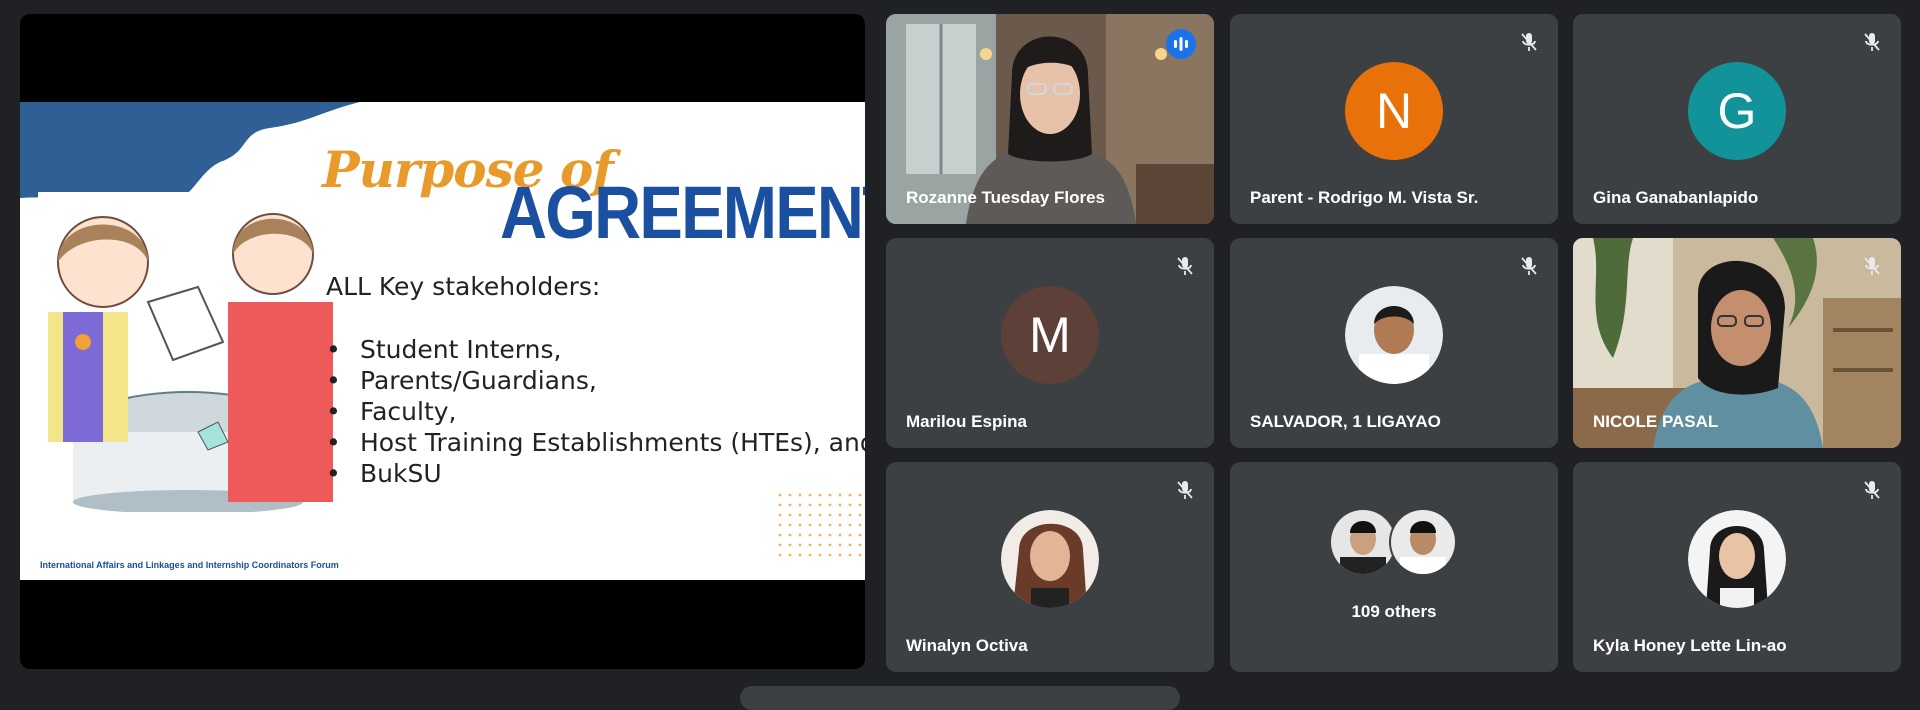 Image resolution: width=1920 pixels, height=710 pixels. I want to click on participant-tile-gina: G Gina Ganabanlapido, so click(1737, 119).